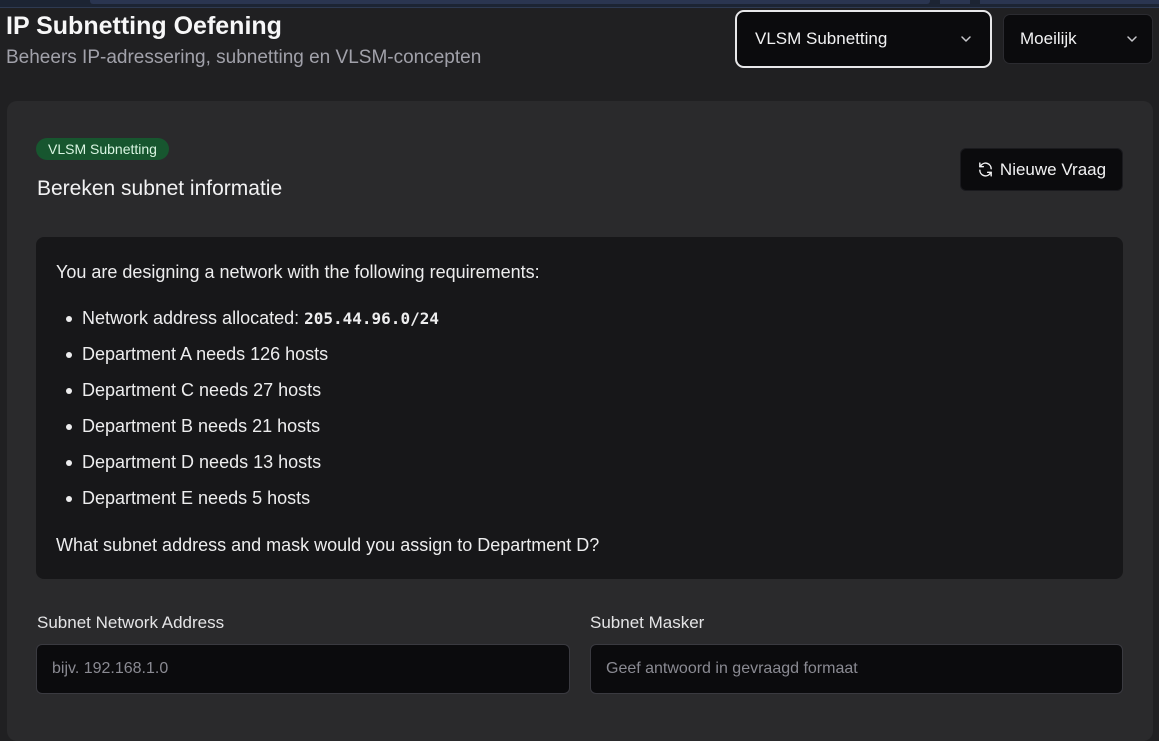 Image resolution: width=1159 pixels, height=741 pixels. I want to click on difficulty-select: Moeilijk, so click(1078, 39).